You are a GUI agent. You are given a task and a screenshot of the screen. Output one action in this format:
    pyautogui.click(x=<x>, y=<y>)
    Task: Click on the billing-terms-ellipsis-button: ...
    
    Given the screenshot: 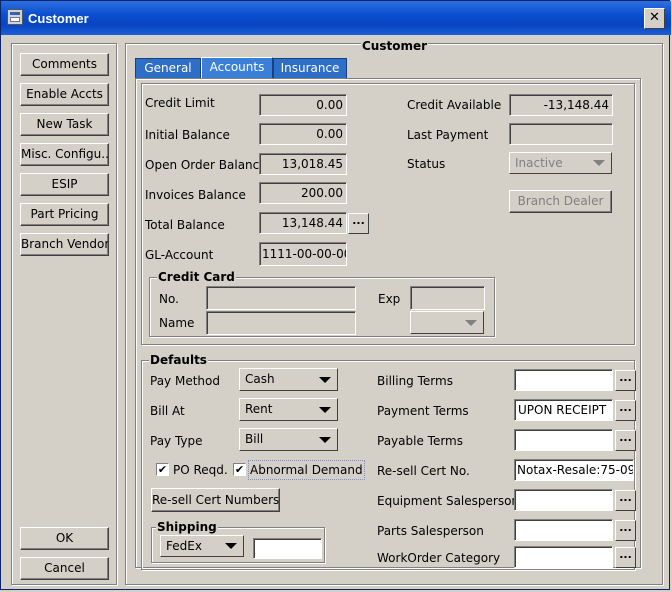 What is the action you would take?
    pyautogui.click(x=625, y=380)
    